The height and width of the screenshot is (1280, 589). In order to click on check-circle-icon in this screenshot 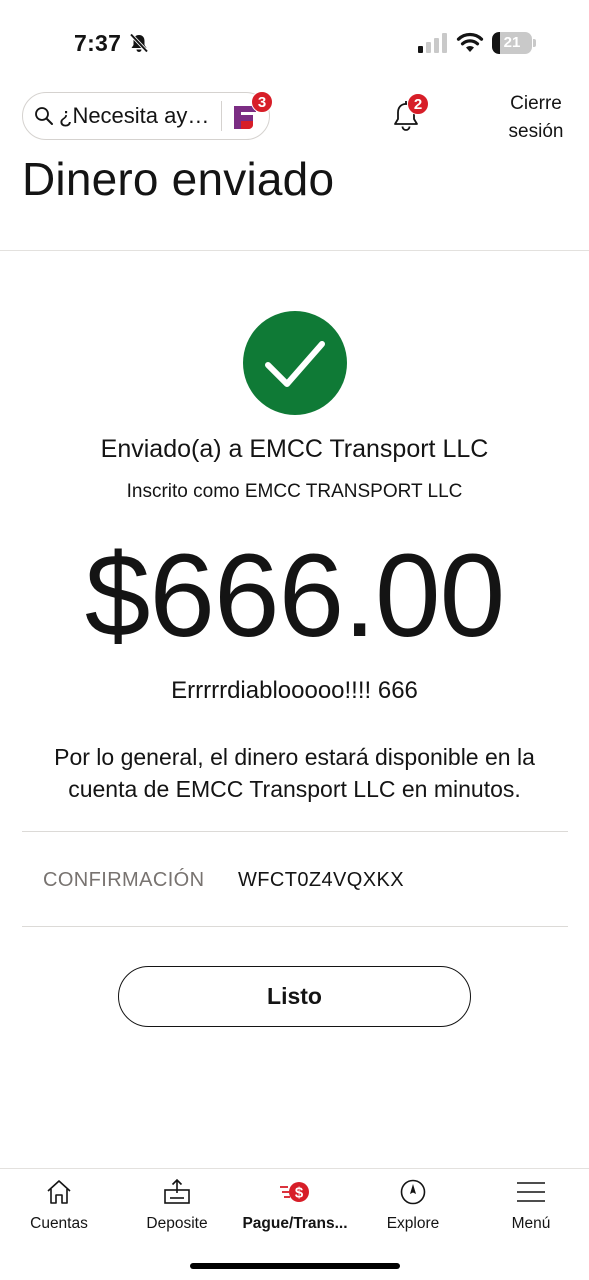, I will do `click(295, 363)`.